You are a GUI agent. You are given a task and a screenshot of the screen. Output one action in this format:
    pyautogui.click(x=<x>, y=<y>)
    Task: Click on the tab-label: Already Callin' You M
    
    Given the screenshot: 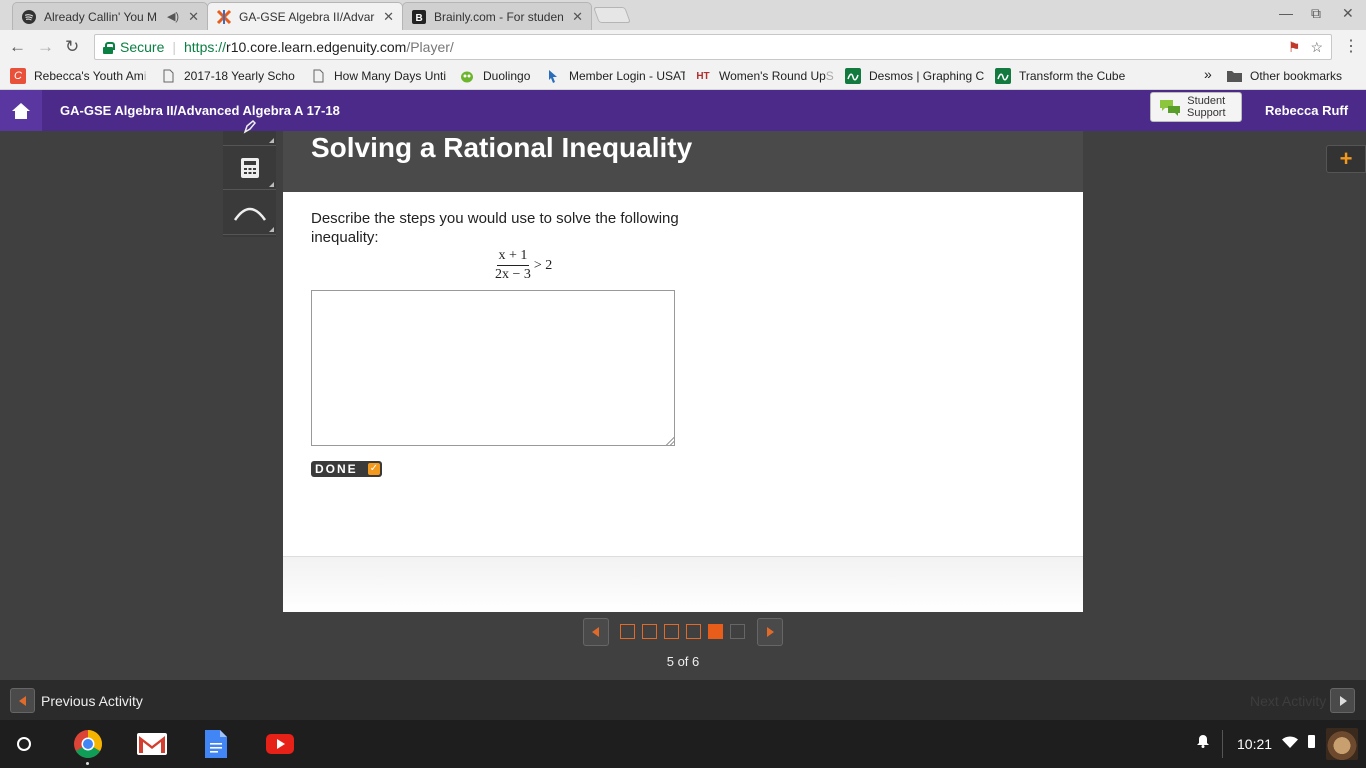 What is the action you would take?
    pyautogui.click(x=101, y=16)
    